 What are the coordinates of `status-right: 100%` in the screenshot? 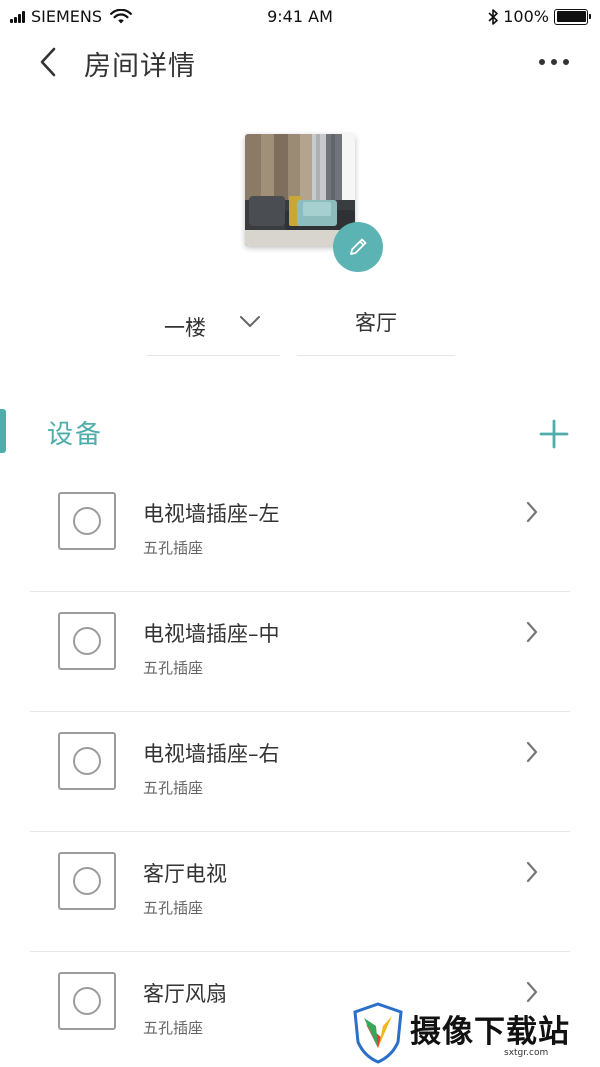 It's located at (539, 16).